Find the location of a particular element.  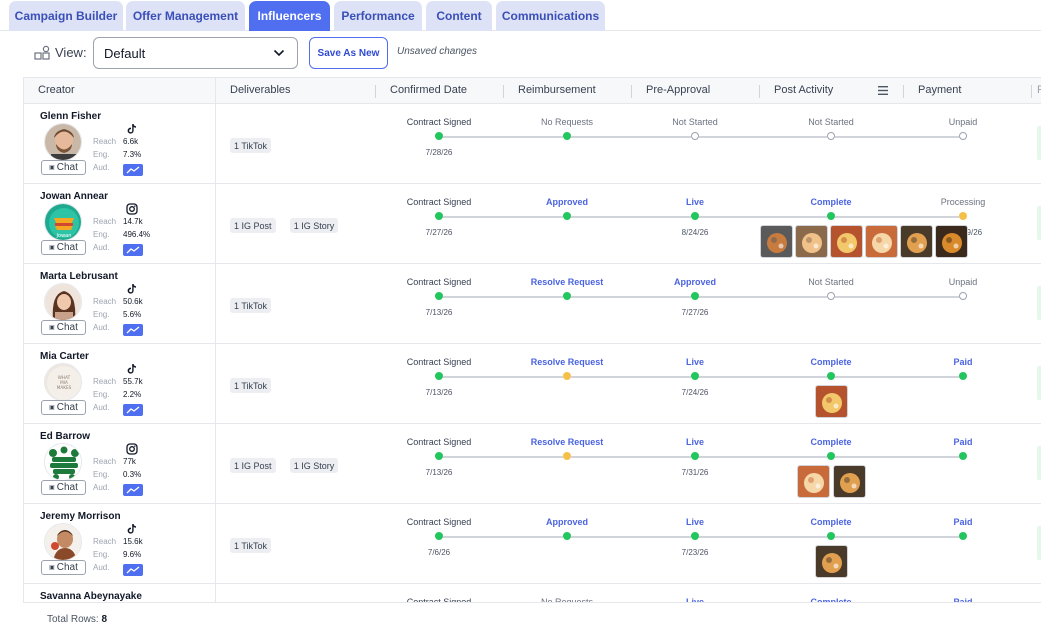

tab-campaign-builder: Campaign Builder is located at coordinates (66, 16).